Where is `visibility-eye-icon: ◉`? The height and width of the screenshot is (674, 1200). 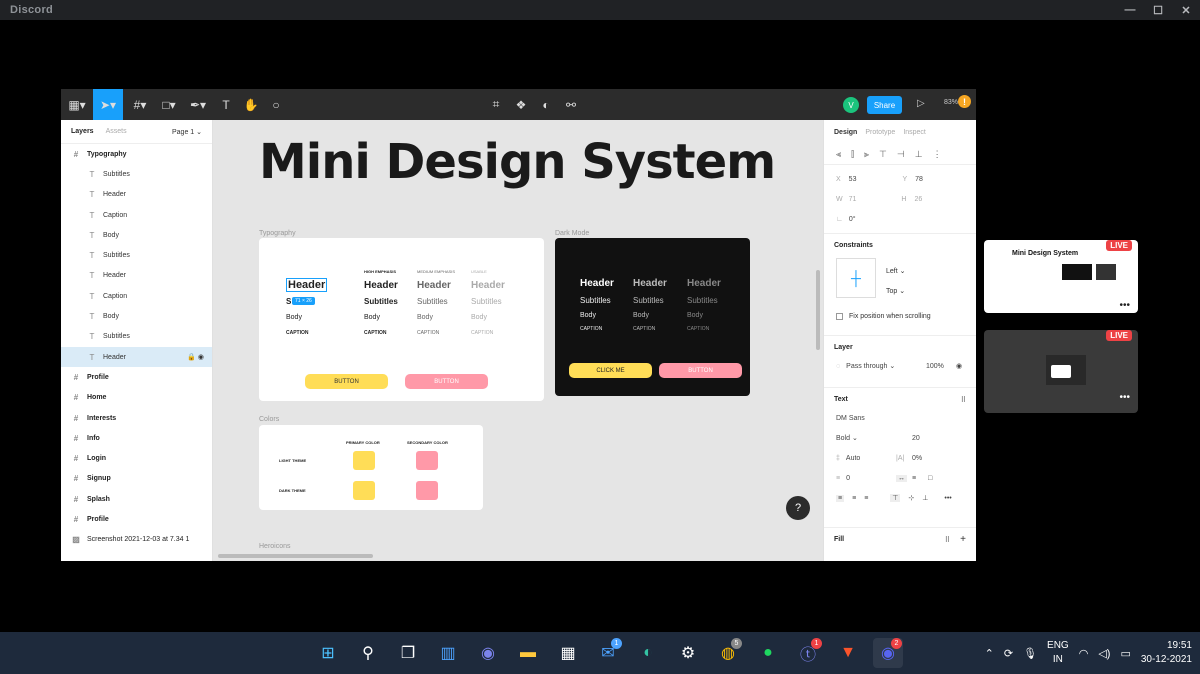
visibility-eye-icon: ◉ is located at coordinates (959, 366).